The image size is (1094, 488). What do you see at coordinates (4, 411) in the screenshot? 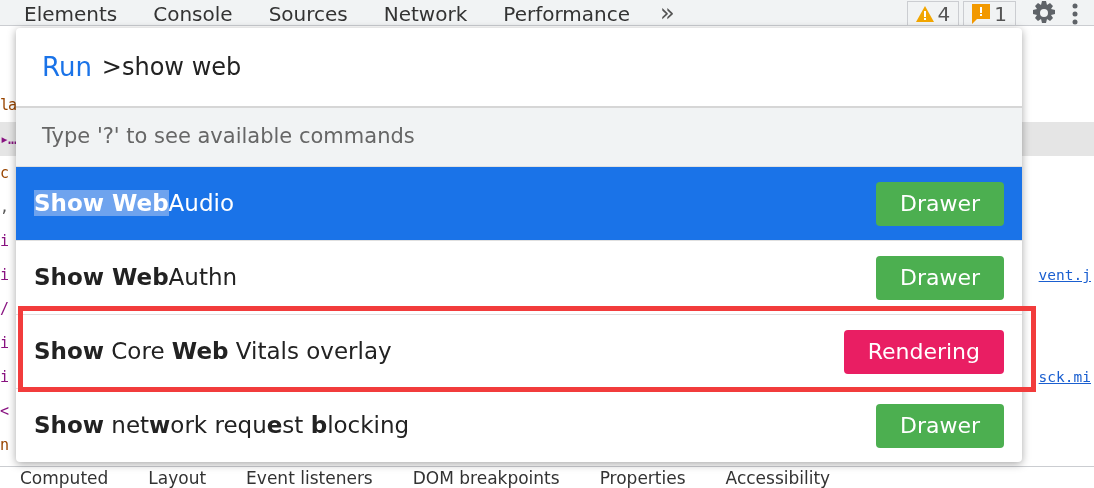
I see `code-fragment: <` at bounding box center [4, 411].